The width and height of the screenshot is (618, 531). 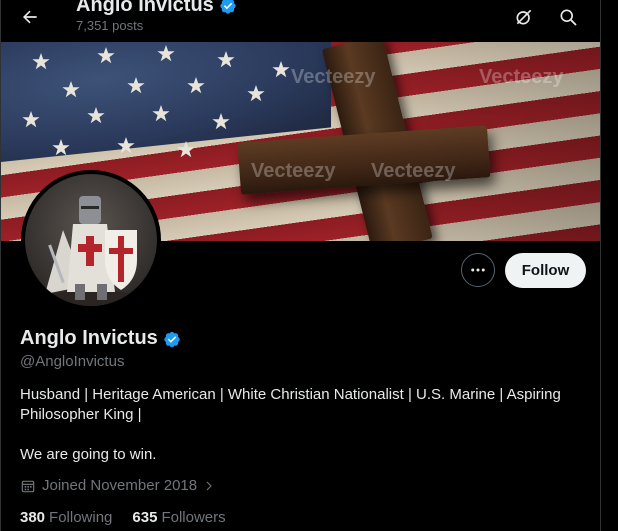 I want to click on followers-link: 635 Followers, so click(x=178, y=517).